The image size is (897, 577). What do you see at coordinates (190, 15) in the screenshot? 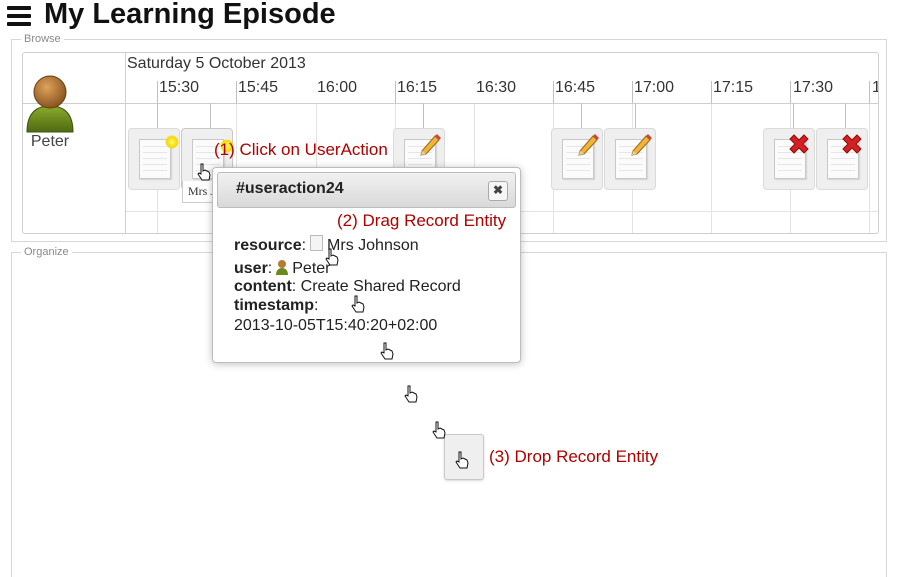
I see `page-title: My Learning Episode` at bounding box center [190, 15].